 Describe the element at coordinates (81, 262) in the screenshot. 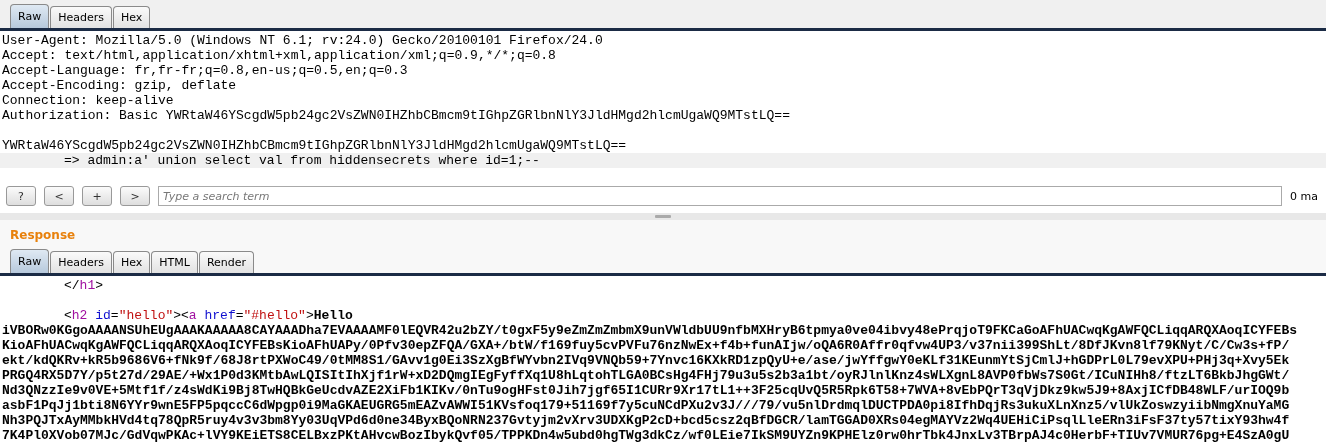

I see `response-tab: Headers` at that location.